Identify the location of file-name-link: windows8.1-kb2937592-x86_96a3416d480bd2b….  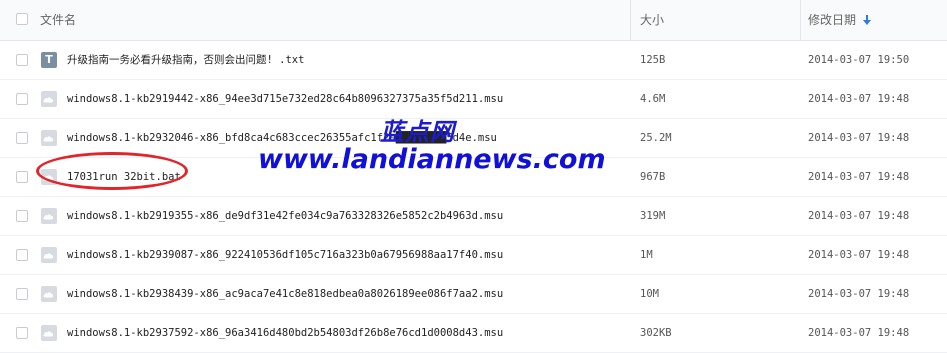
(285, 333).